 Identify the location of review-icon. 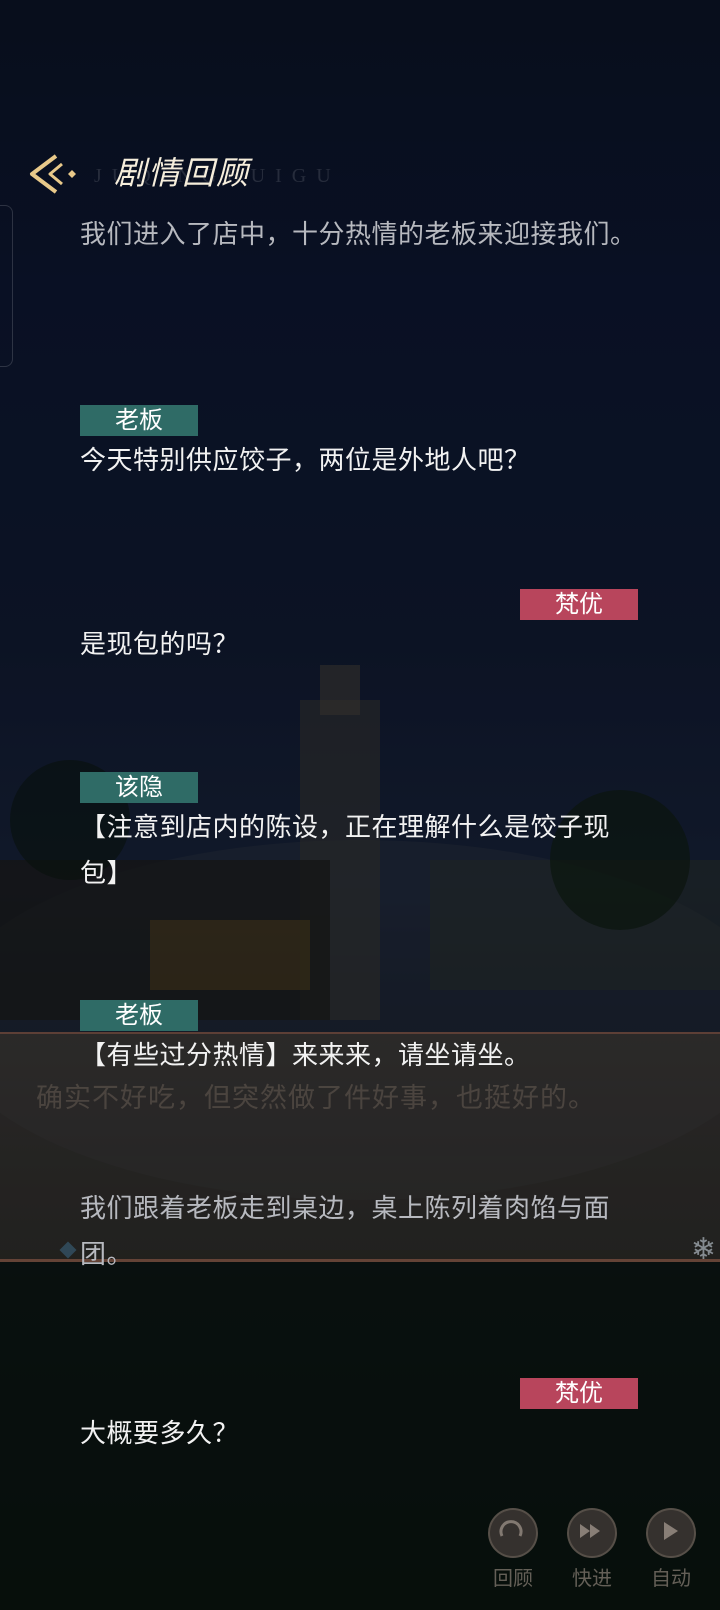
(513, 1533).